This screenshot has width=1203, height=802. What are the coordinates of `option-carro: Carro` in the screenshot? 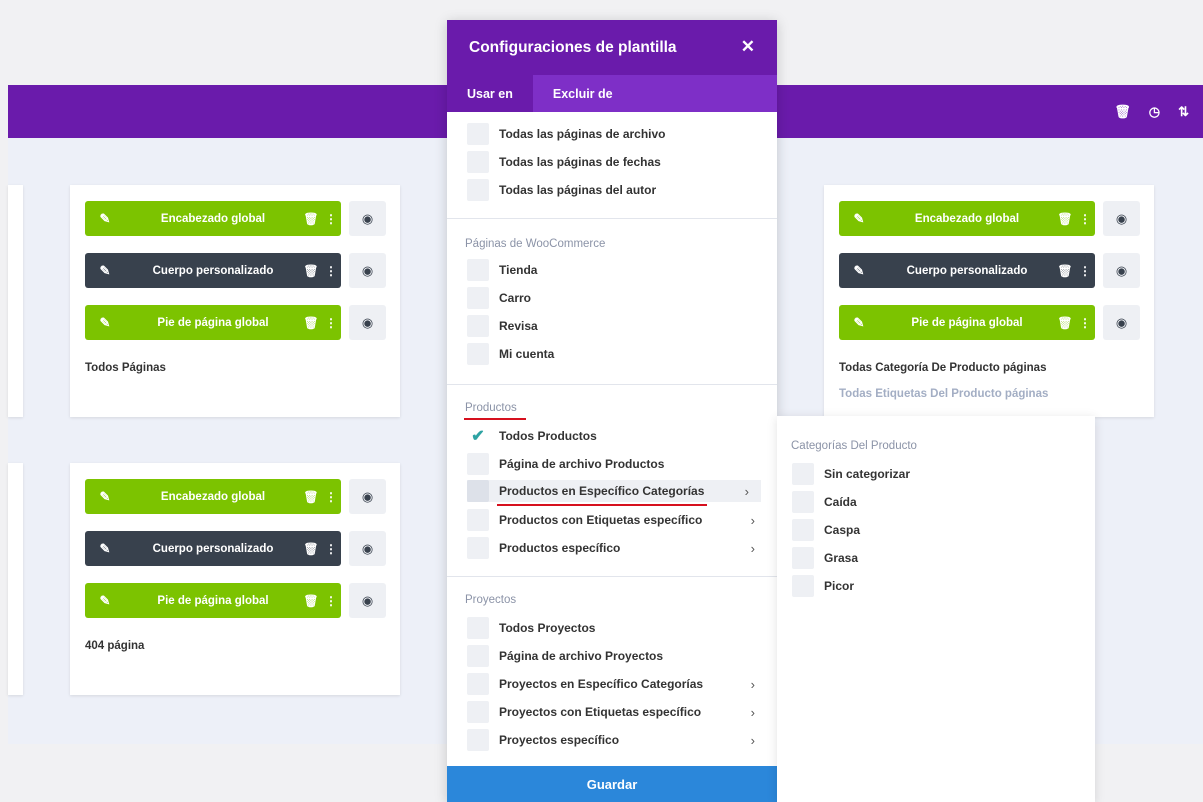 It's located at (617, 298).